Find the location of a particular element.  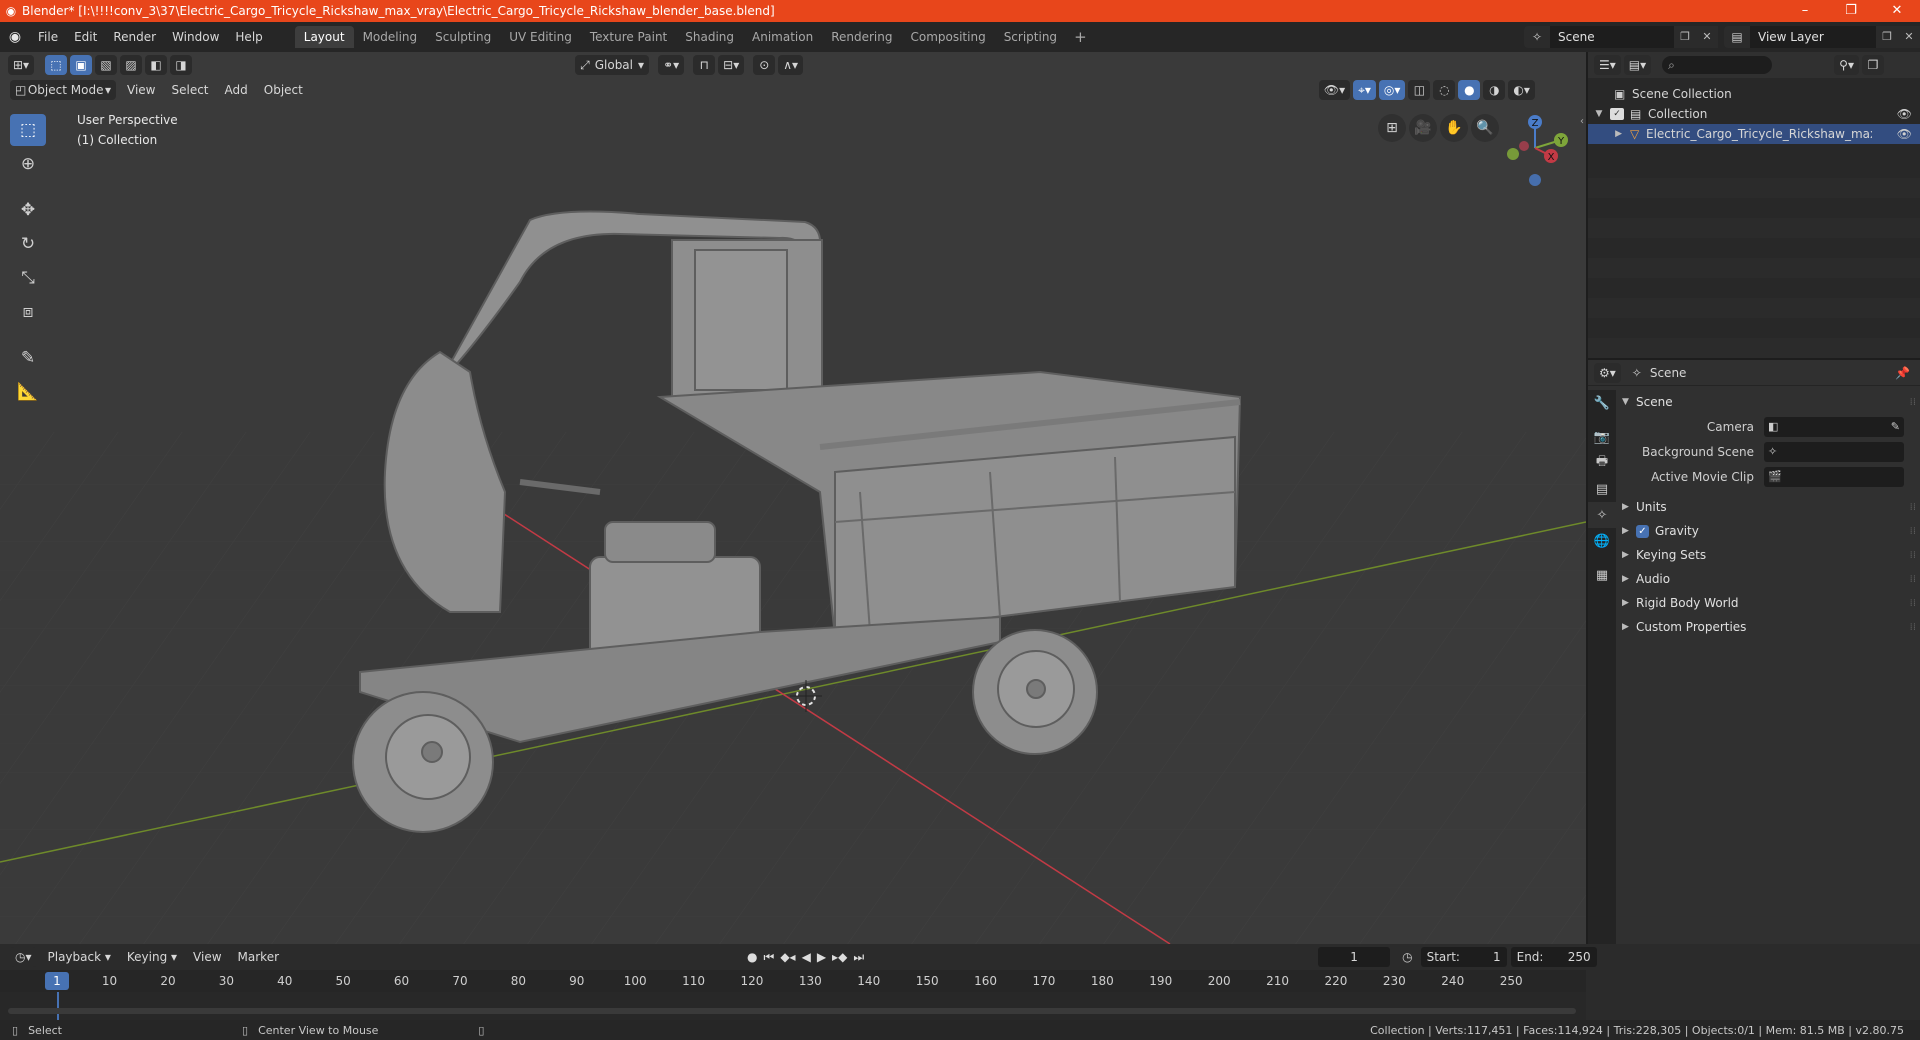

scene-tab-icon: ✧ is located at coordinates (1602, 515).